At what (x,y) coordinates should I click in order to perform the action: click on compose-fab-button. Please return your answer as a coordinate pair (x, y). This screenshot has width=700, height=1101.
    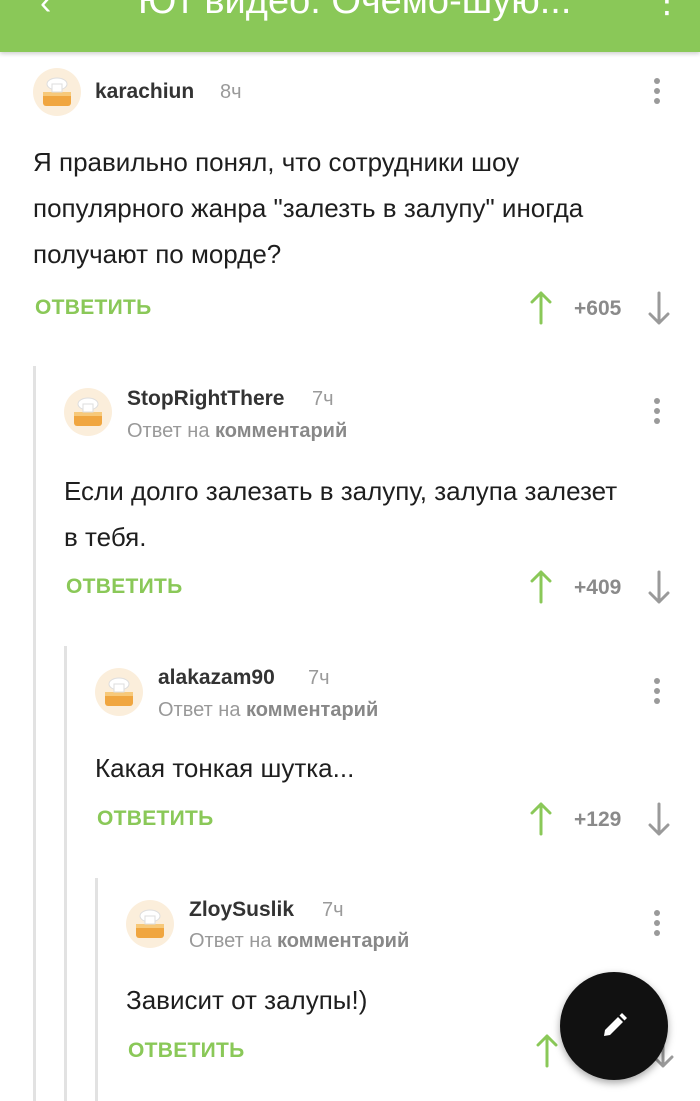
    Looking at the image, I should click on (614, 1026).